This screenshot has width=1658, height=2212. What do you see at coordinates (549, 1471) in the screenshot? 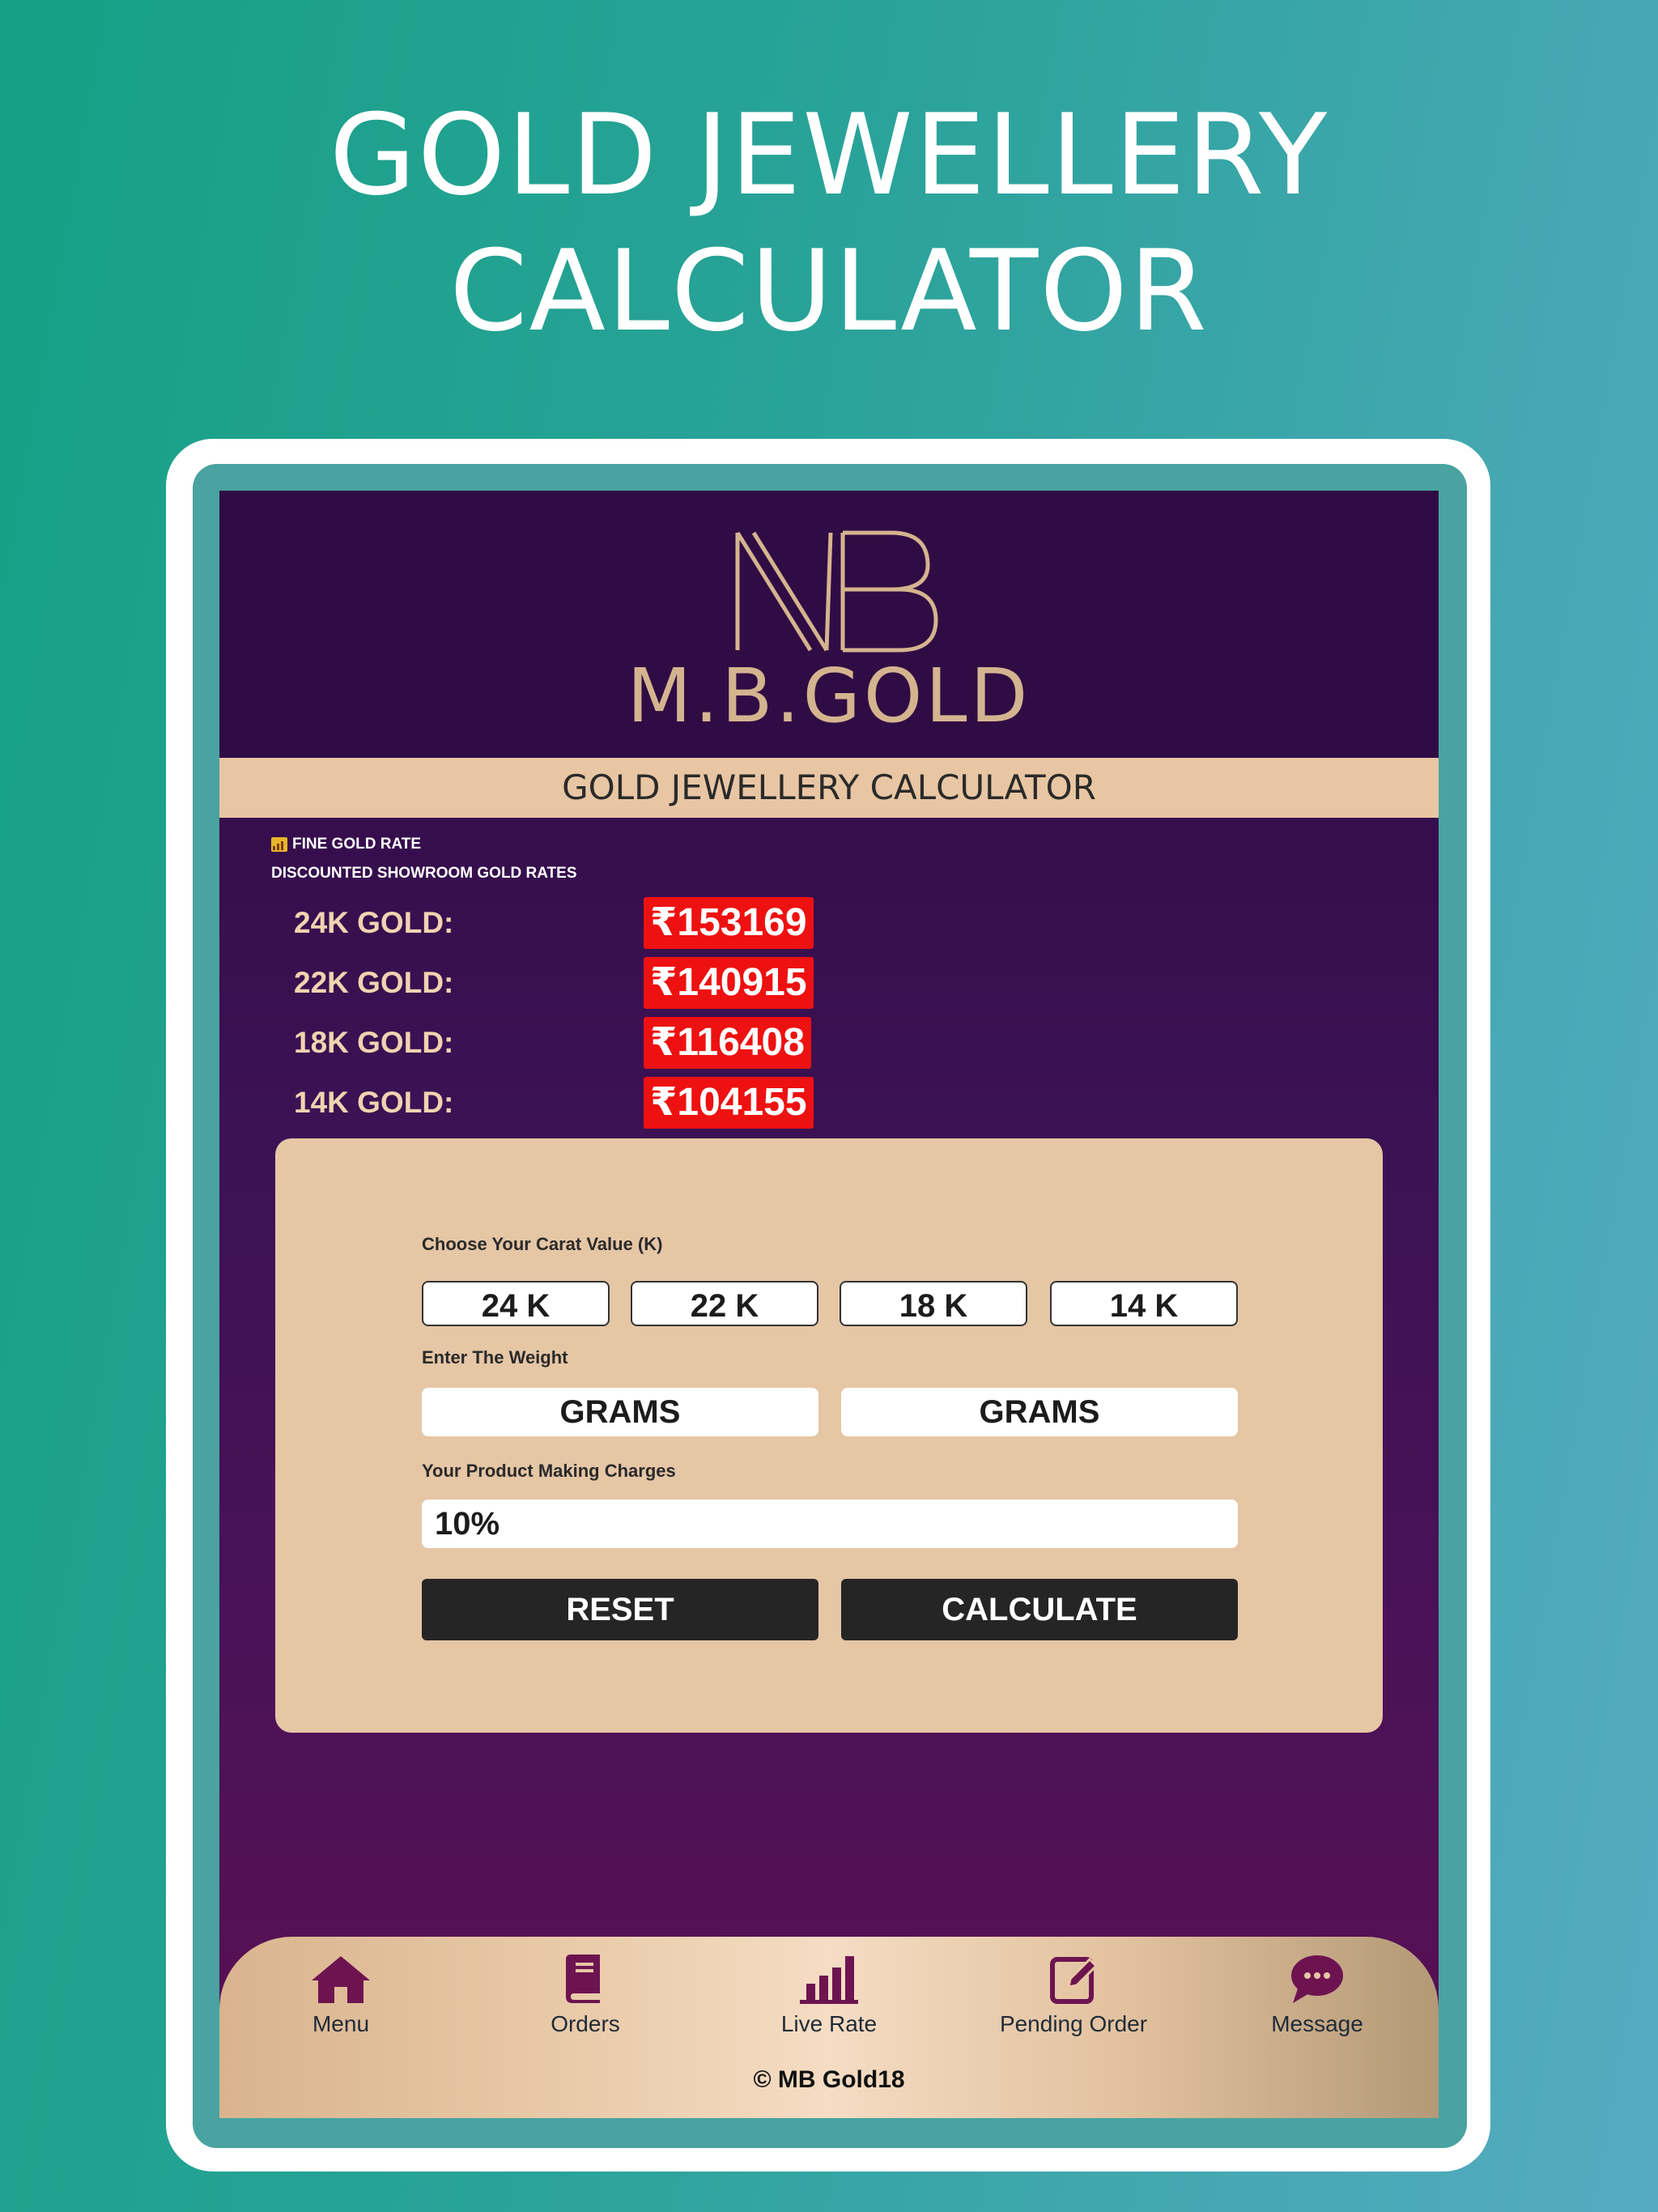
I see `making-charges-label: Your Product Making Charges` at bounding box center [549, 1471].